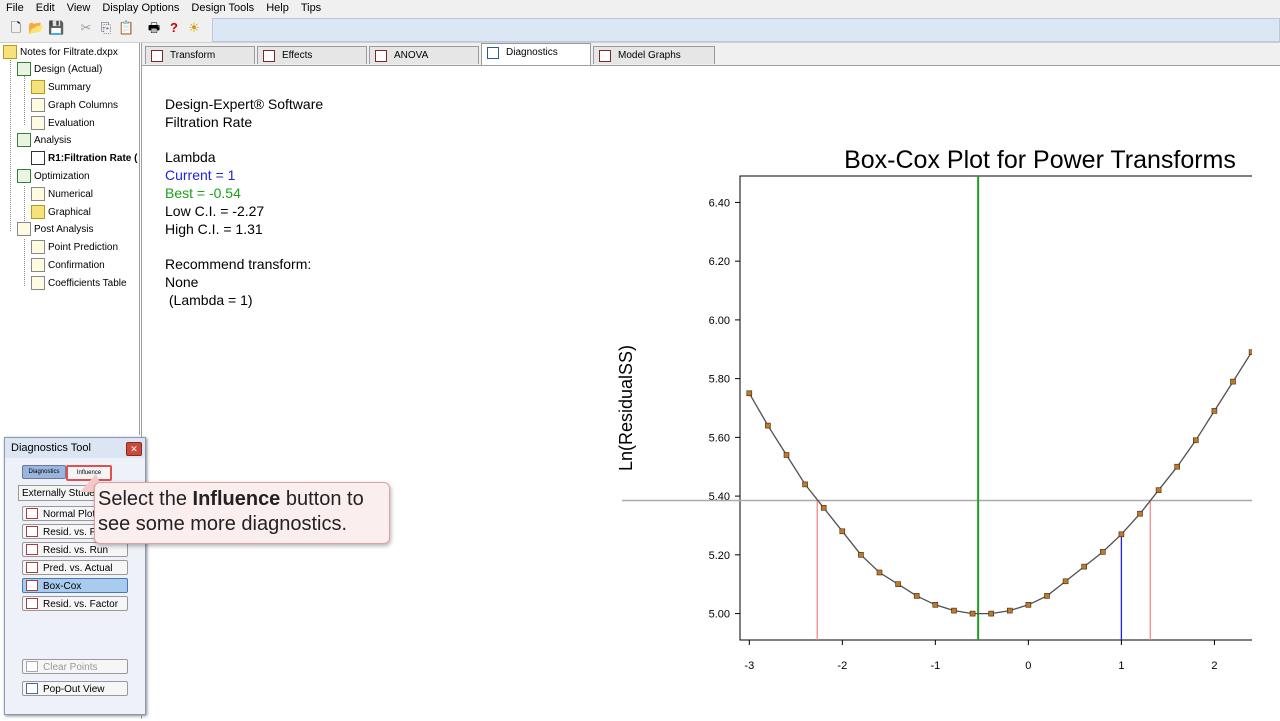 The width and height of the screenshot is (1280, 721). I want to click on x-tick-label: 2, so click(1214, 666).